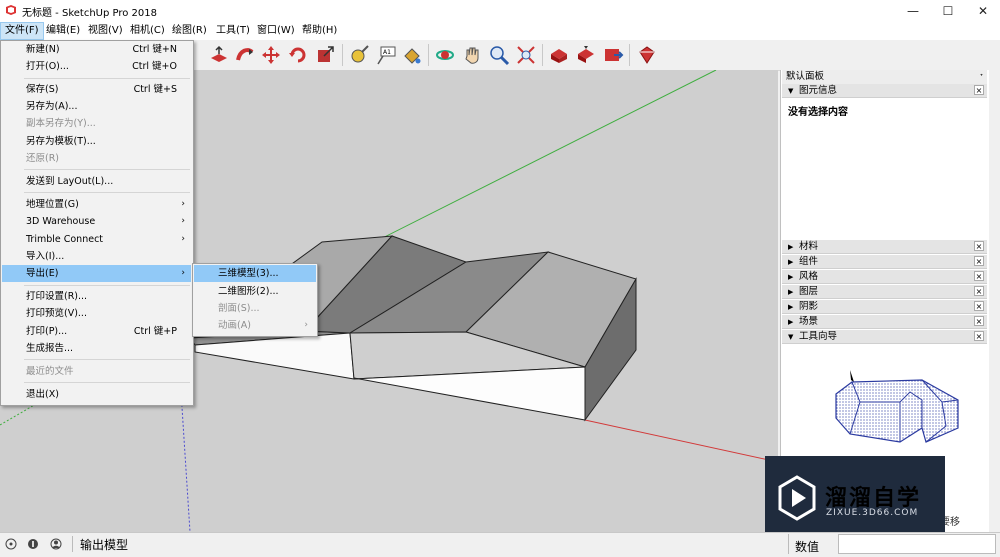  What do you see at coordinates (63, 31) in the screenshot?
I see `menu-edit: 编辑(E)` at bounding box center [63, 31].